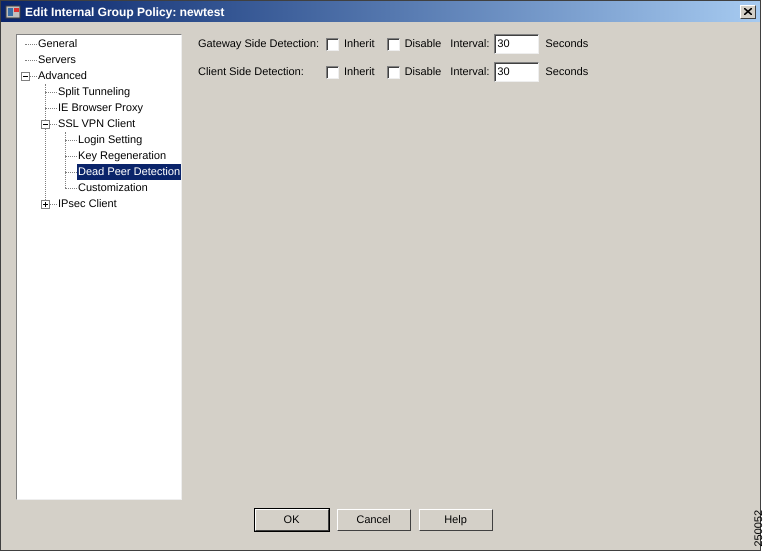 This screenshot has width=772, height=554. I want to click on close-icon, so click(748, 11).